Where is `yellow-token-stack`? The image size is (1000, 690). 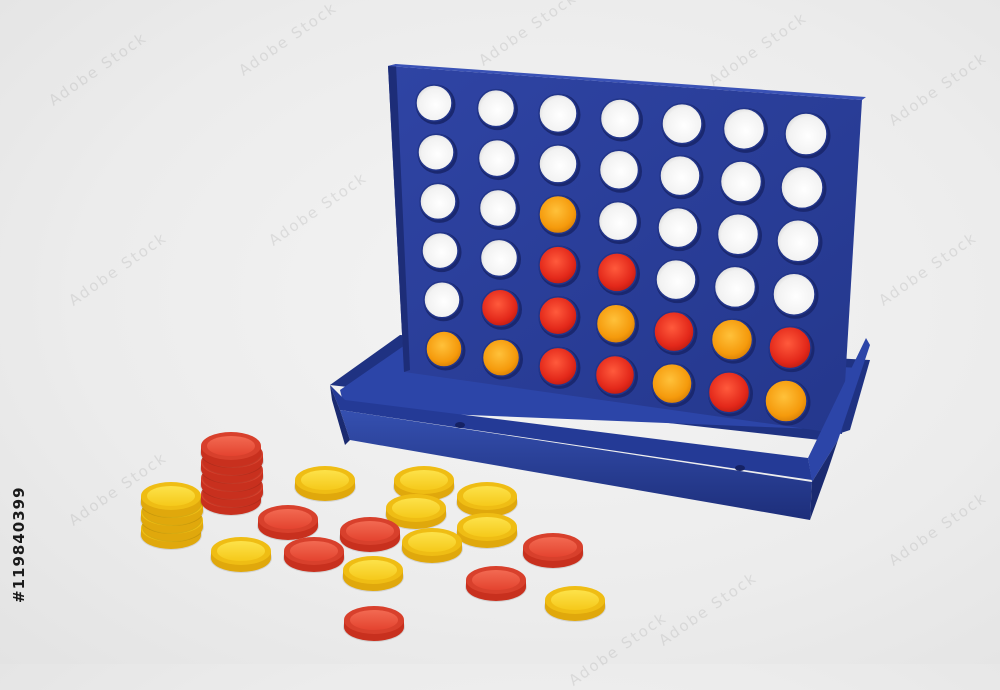 yellow-token-stack is located at coordinates (171, 500).